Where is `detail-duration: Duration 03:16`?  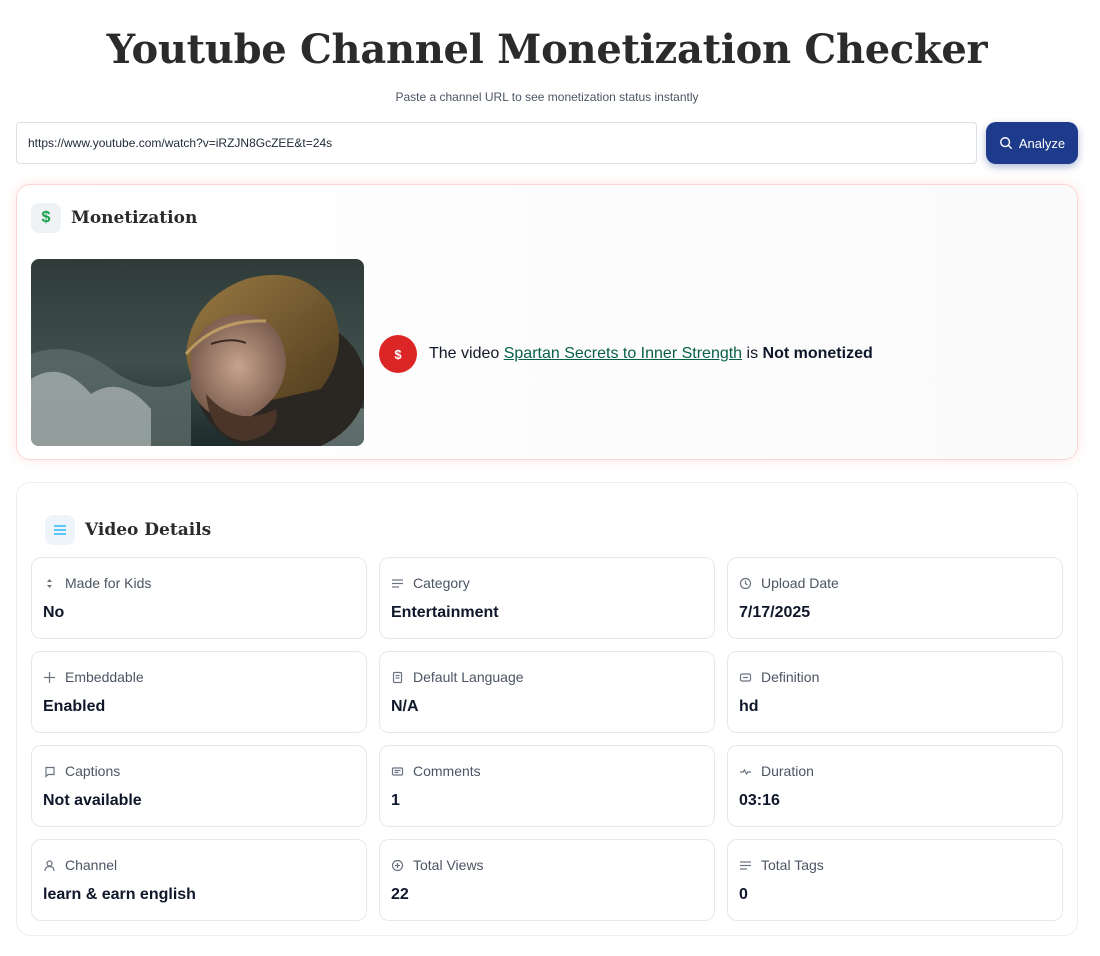
detail-duration: Duration 03:16 is located at coordinates (895, 786).